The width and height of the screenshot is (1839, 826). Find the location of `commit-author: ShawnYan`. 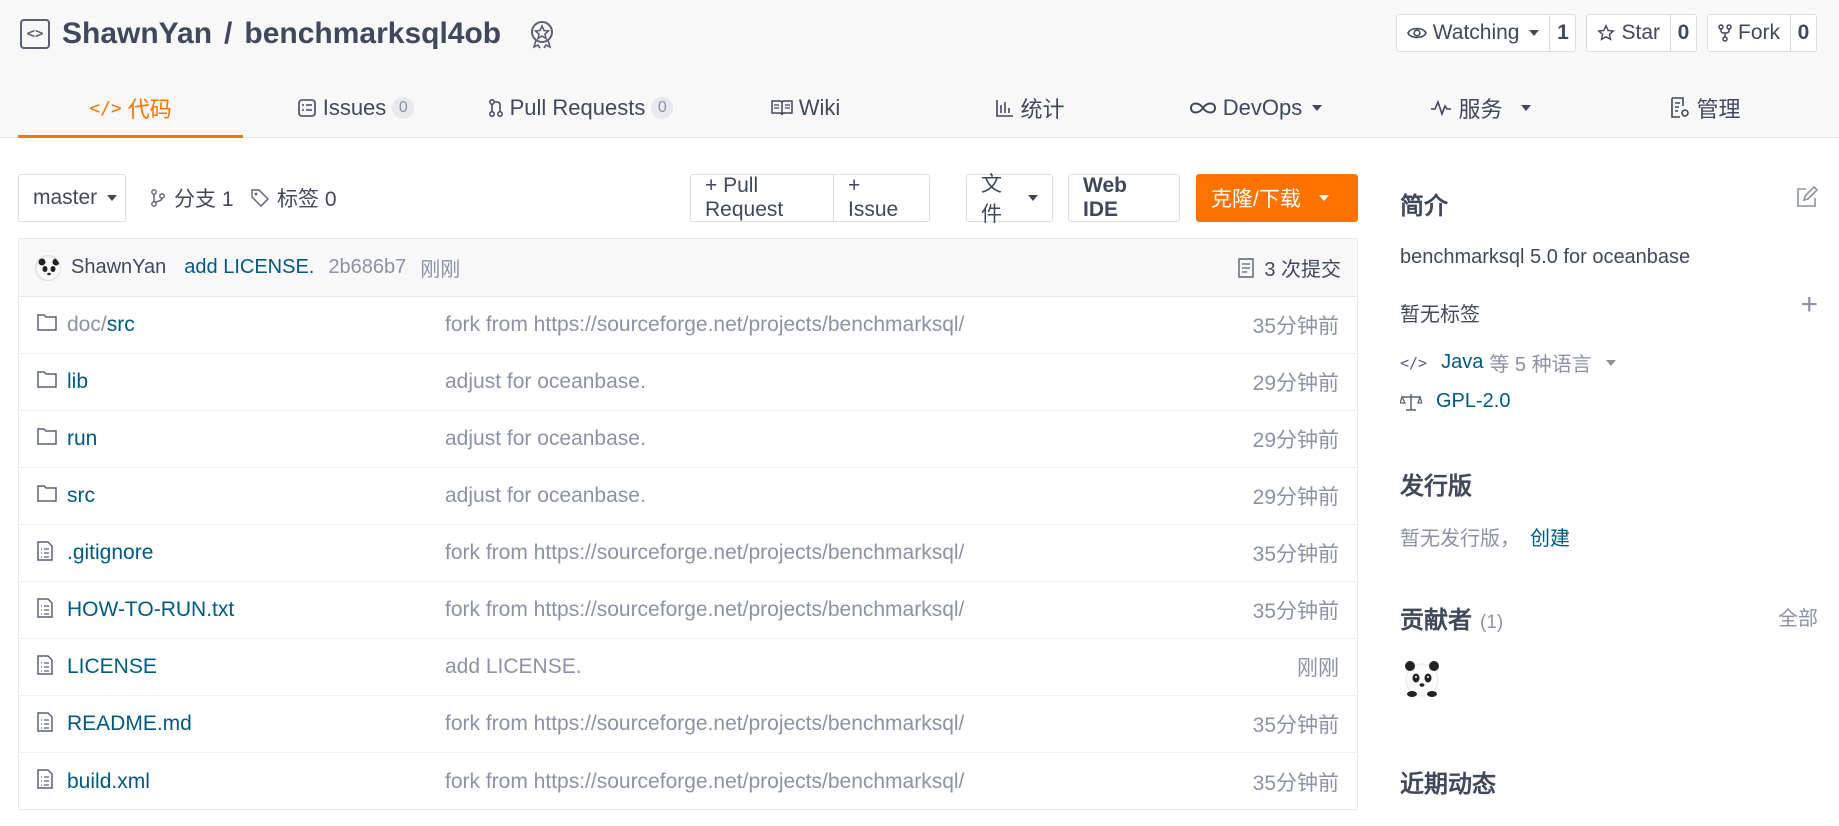

commit-author: ShawnYan is located at coordinates (118, 267).